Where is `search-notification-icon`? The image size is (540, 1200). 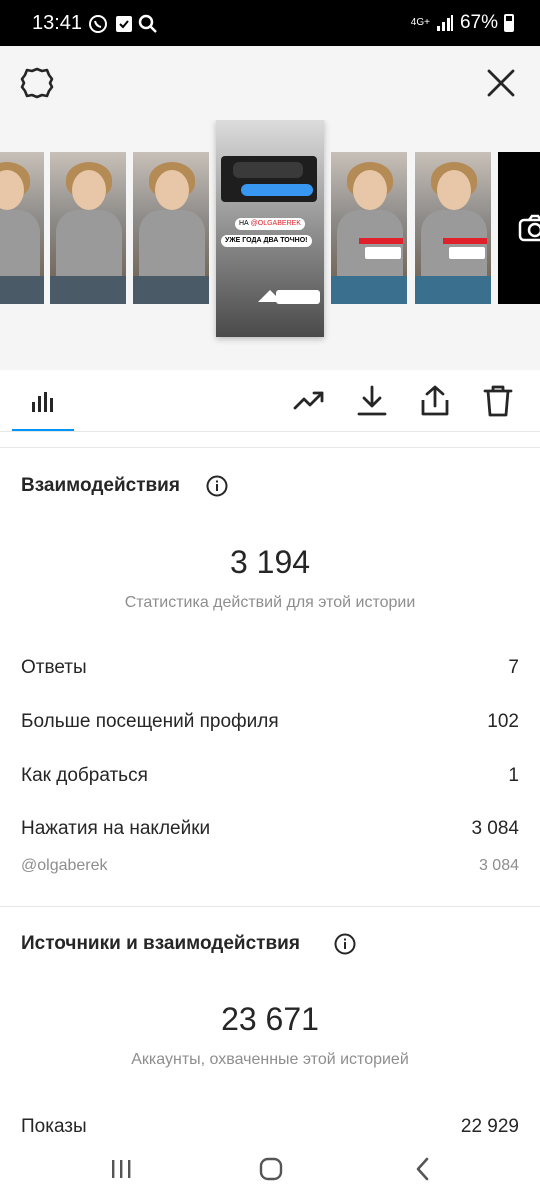
search-notification-icon is located at coordinates (147, 23).